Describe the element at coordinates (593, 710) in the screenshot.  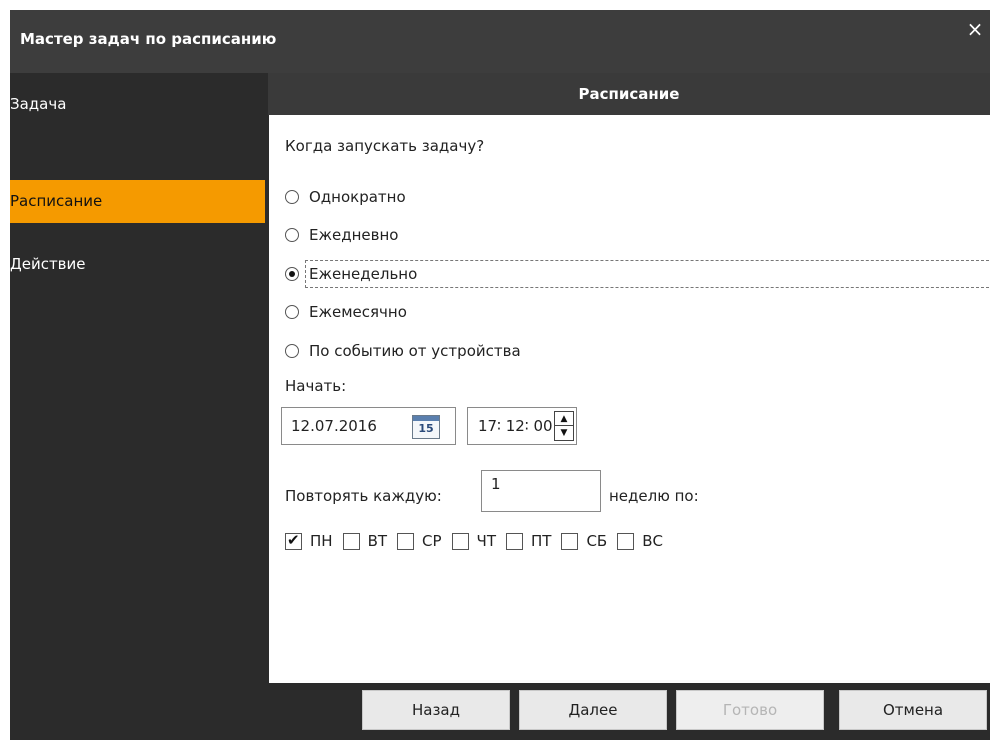
I see `next-button: Далее` at that location.